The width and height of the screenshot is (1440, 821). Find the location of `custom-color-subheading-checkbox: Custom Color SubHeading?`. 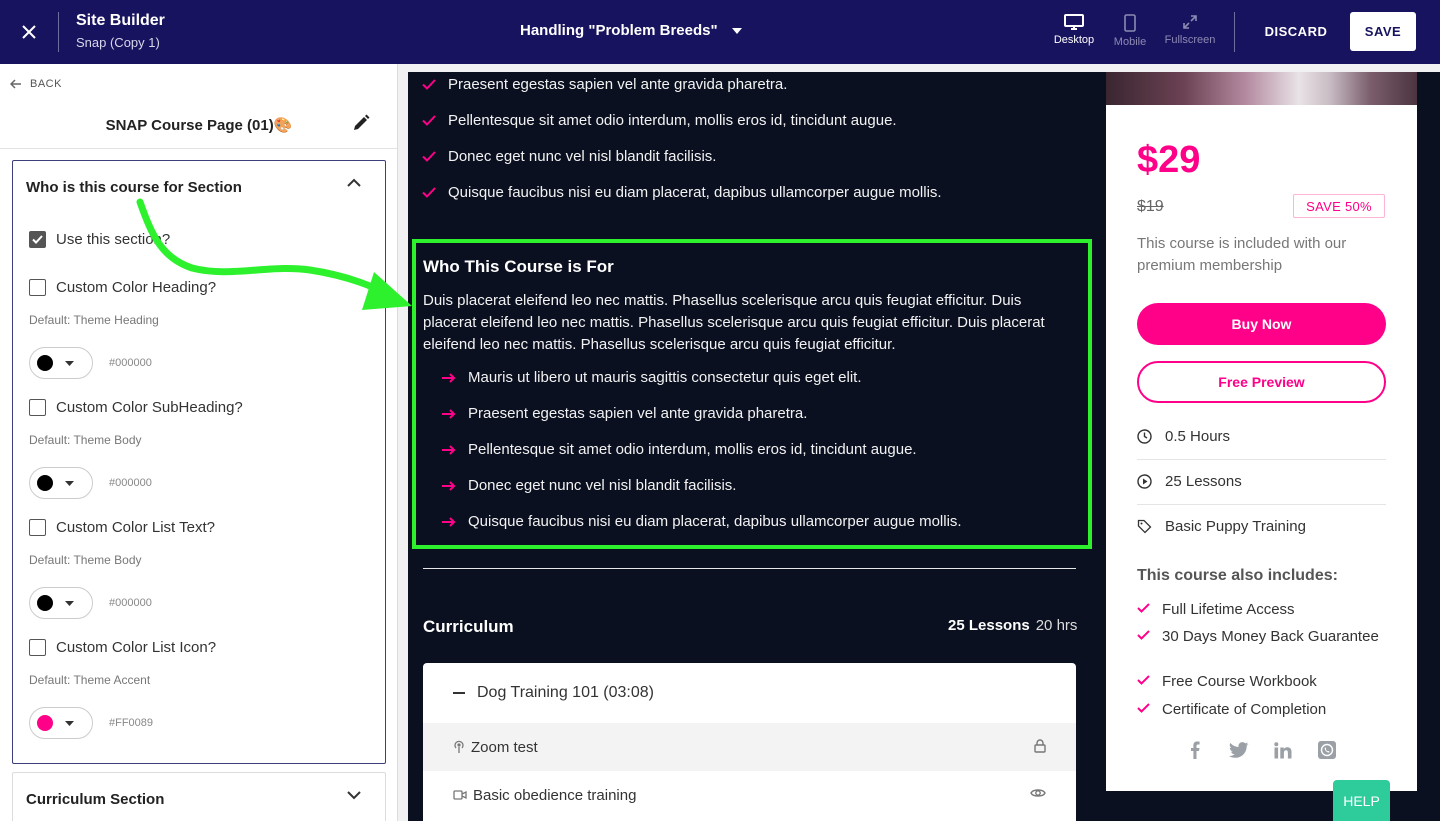

custom-color-subheading-checkbox: Custom Color SubHeading? is located at coordinates (136, 407).